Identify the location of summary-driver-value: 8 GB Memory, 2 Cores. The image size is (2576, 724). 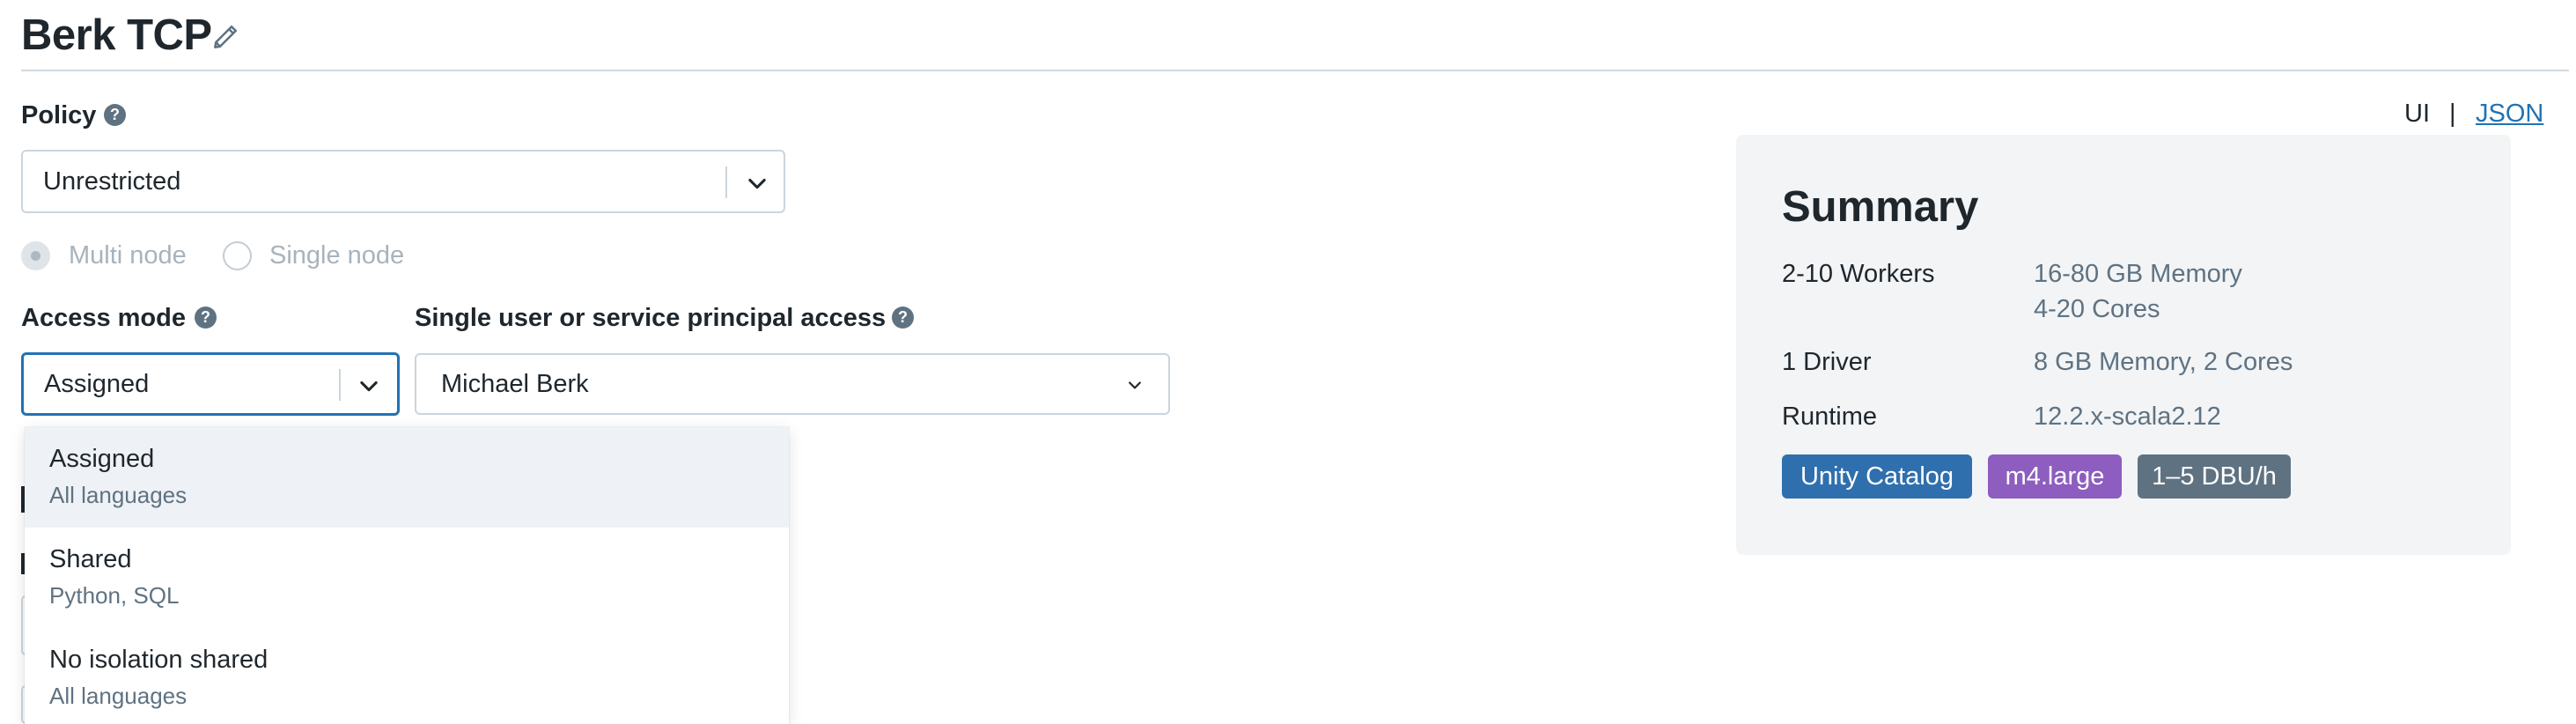
(2163, 362).